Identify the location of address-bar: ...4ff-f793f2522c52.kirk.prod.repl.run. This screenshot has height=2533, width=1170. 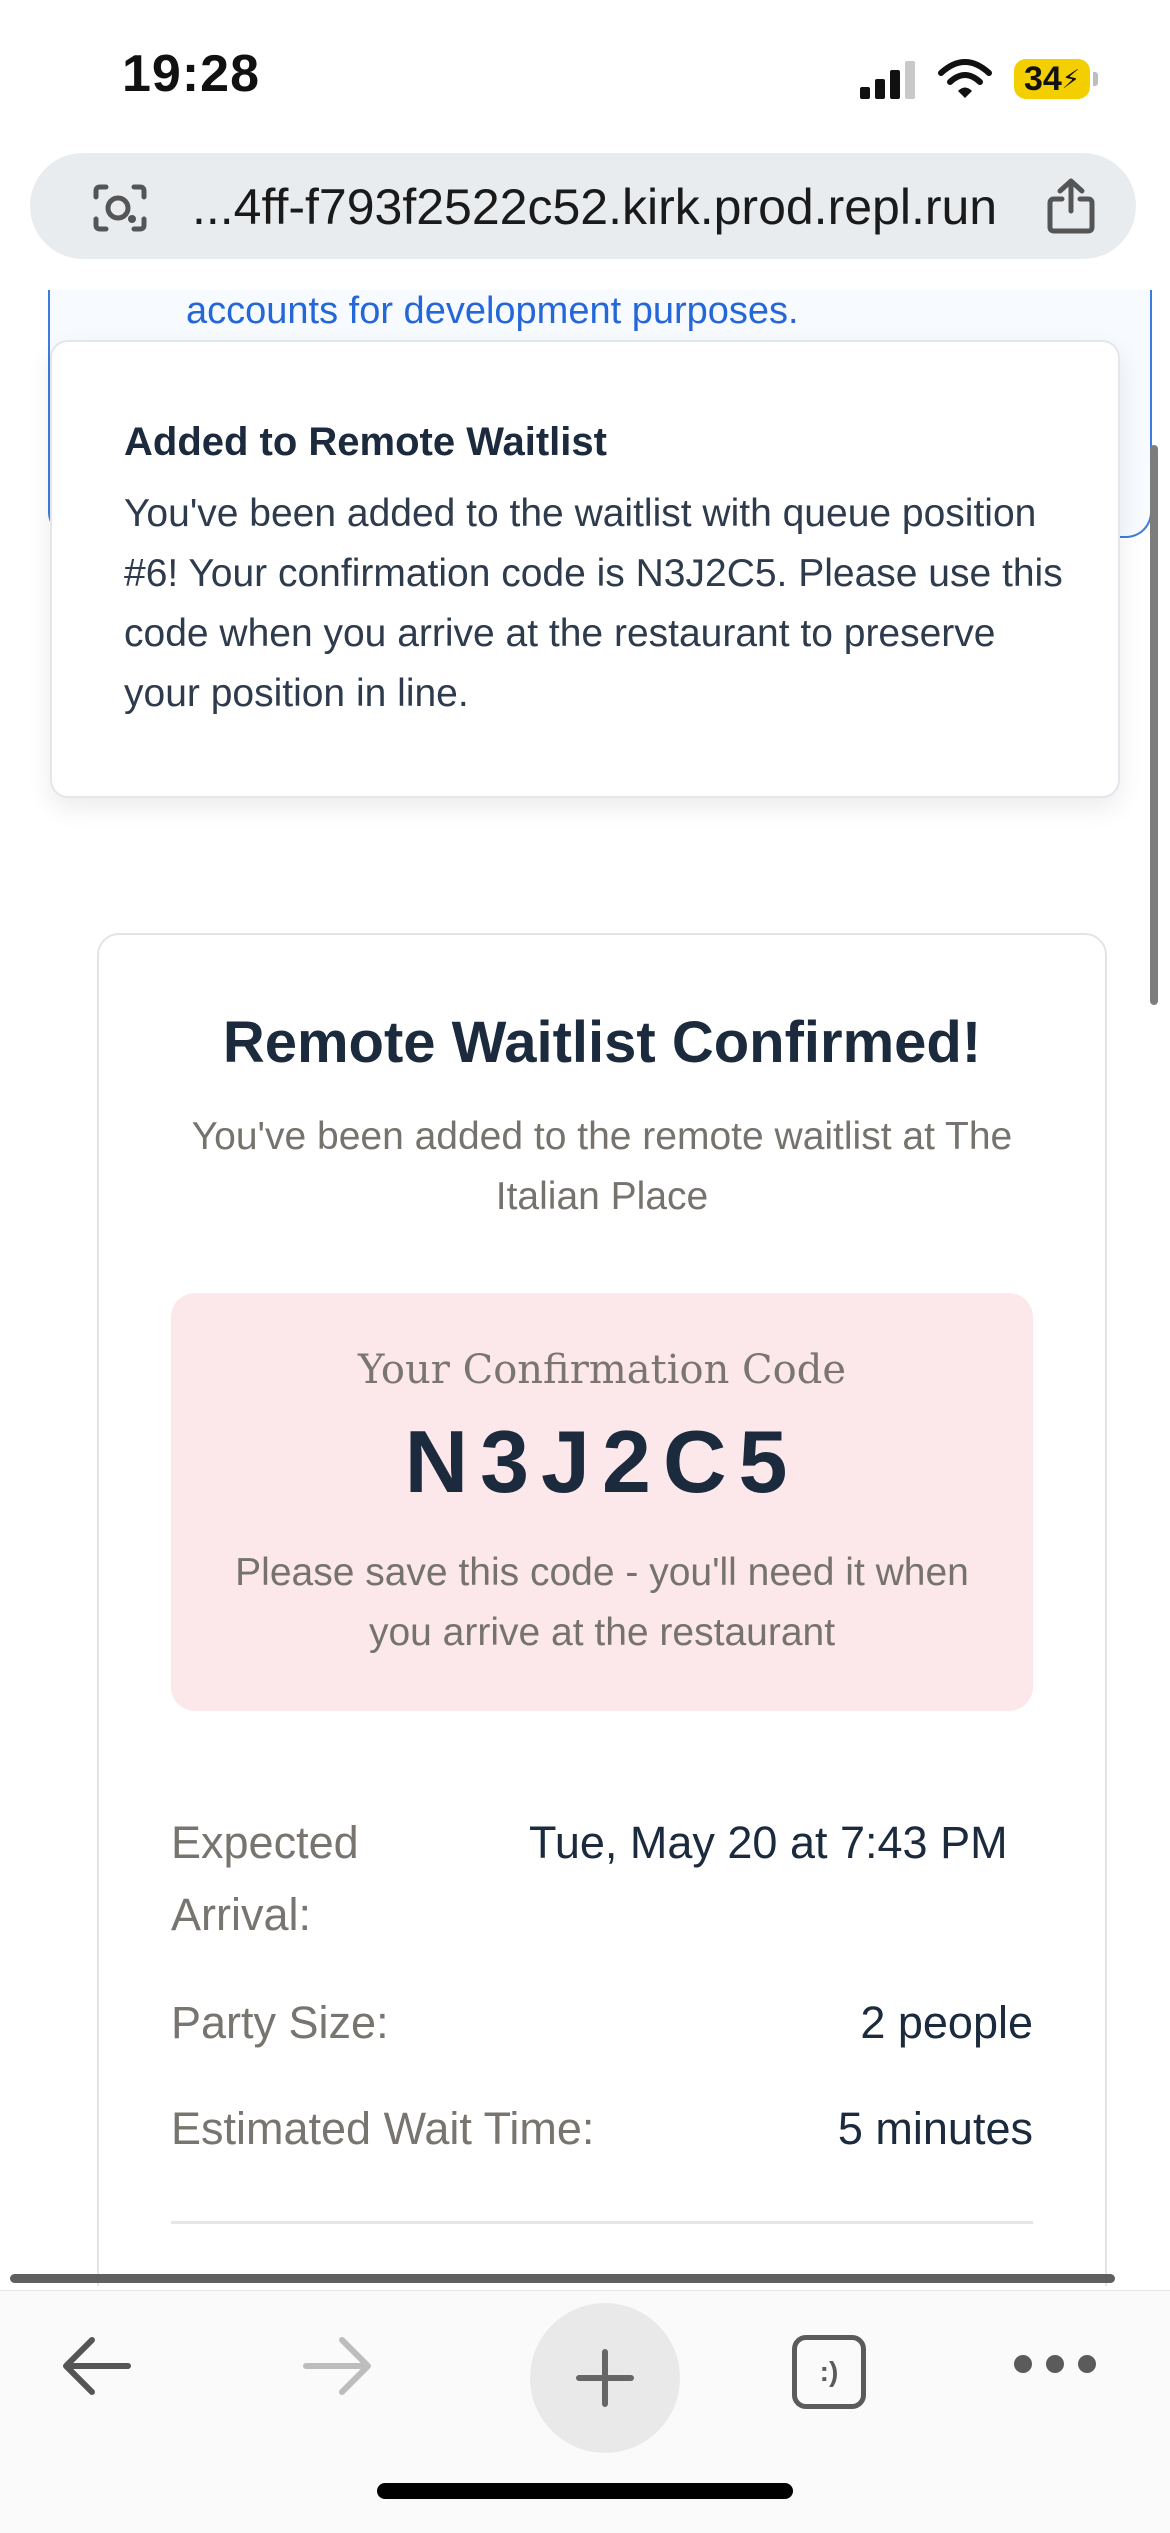
(583, 206).